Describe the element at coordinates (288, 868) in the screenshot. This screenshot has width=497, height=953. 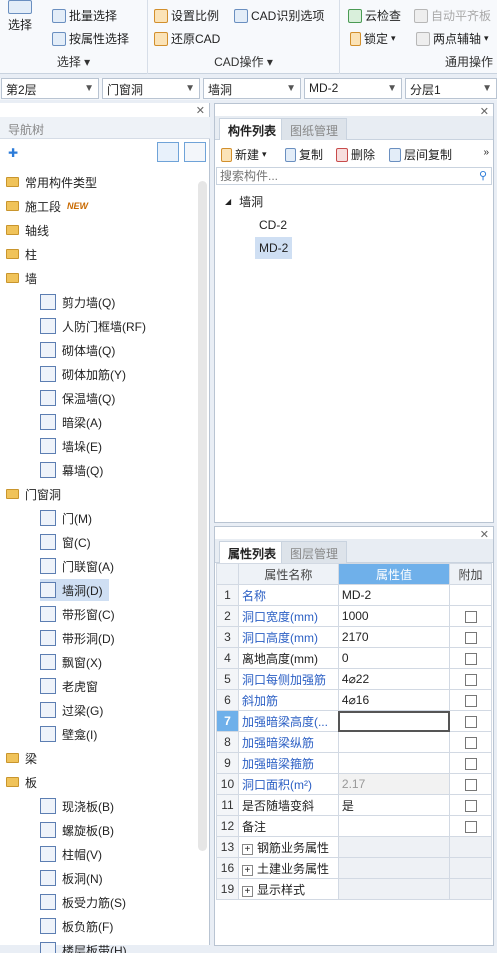
I see `property-group: + 土建业务属性` at that location.